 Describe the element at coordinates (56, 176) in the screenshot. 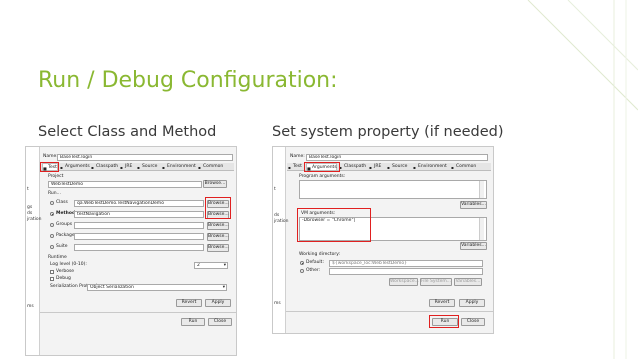

I see `project-label: Project` at that location.